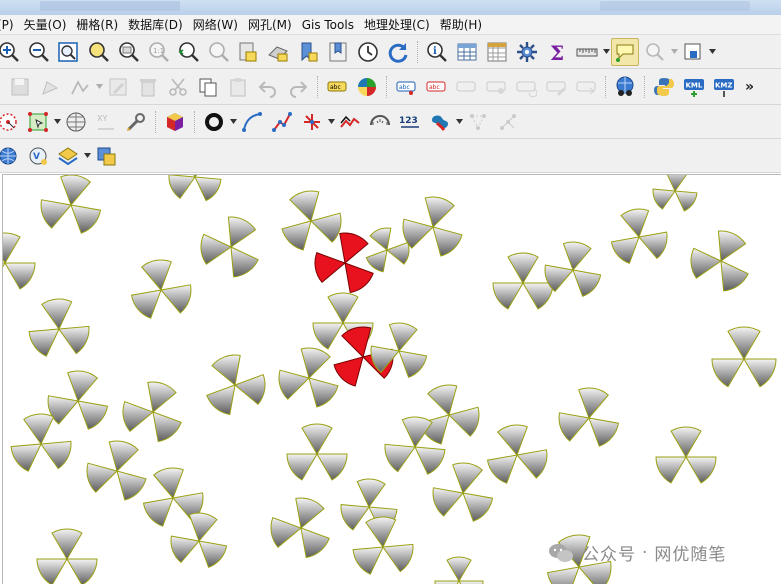 Image resolution: width=781 pixels, height=584 pixels. Describe the element at coordinates (99, 87) in the screenshot. I see `vertex-dropdown` at that location.